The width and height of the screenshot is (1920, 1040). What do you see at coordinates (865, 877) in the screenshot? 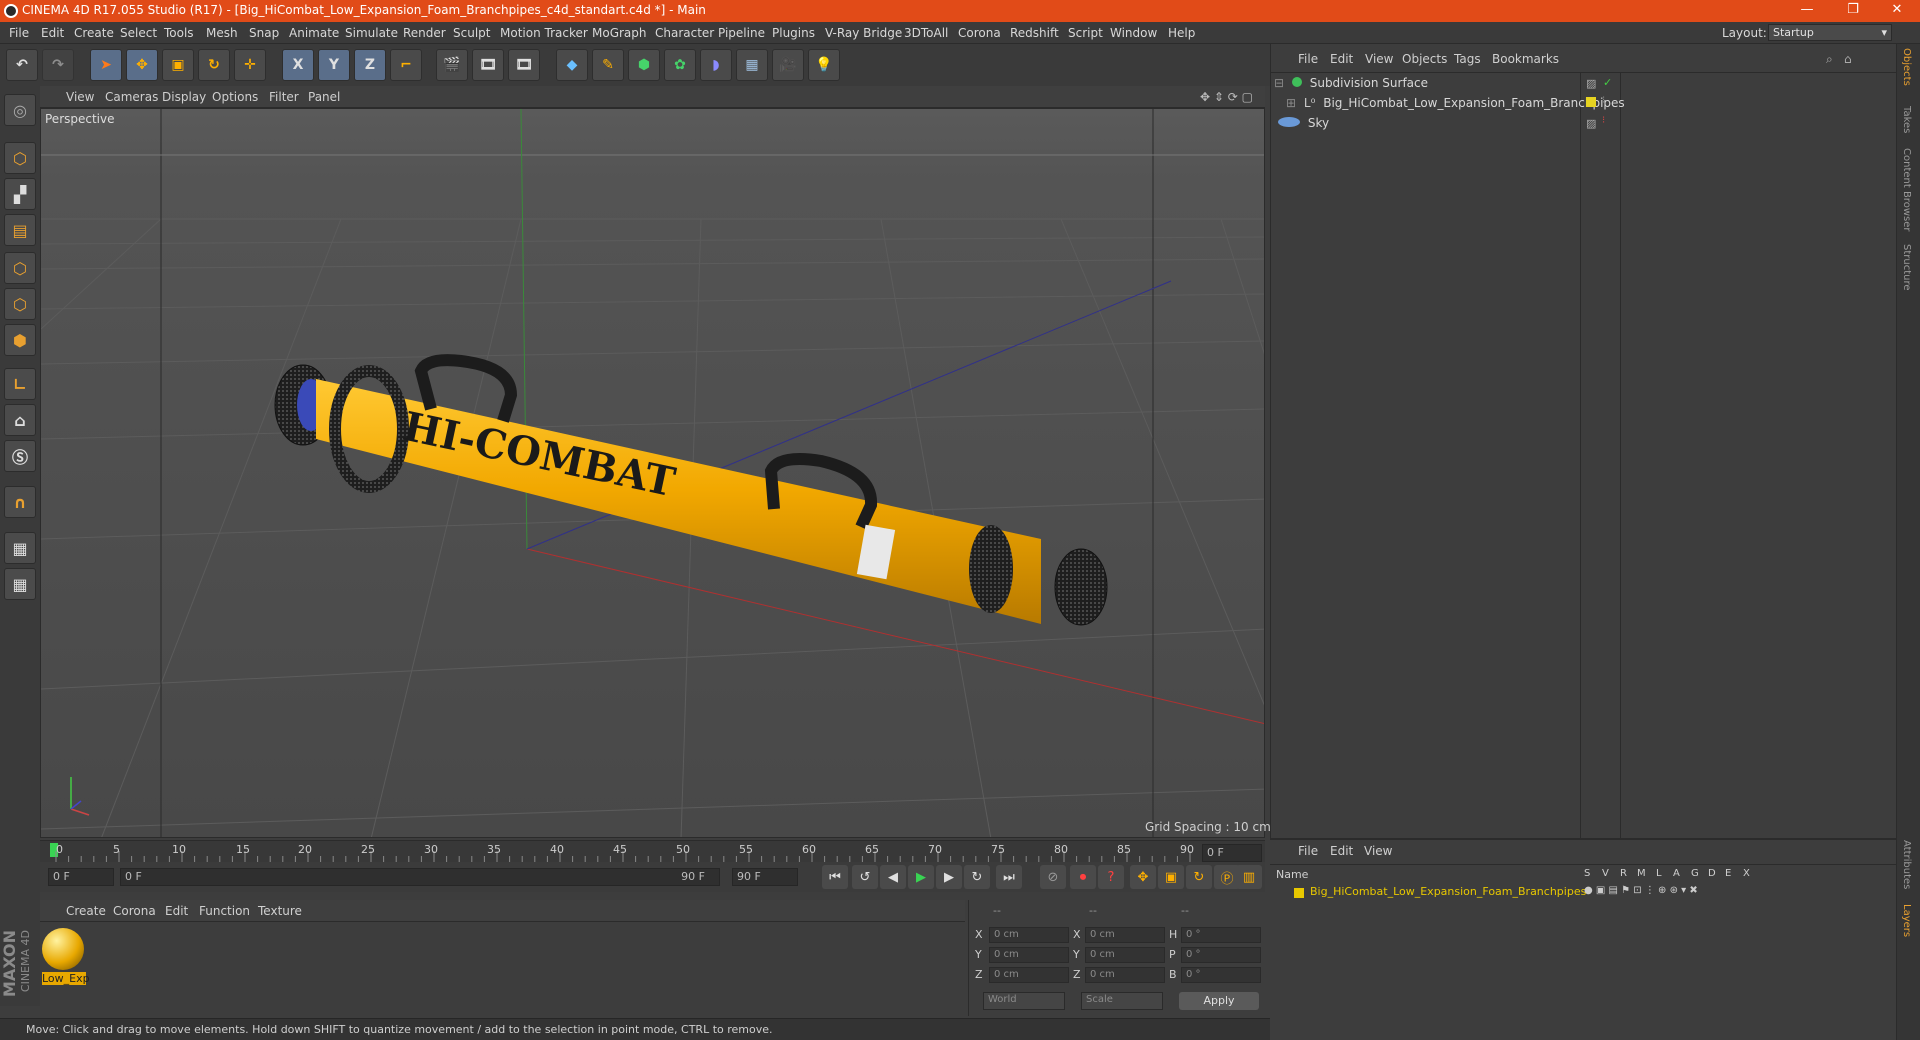
I see `previous-key-button: ↺` at bounding box center [865, 877].